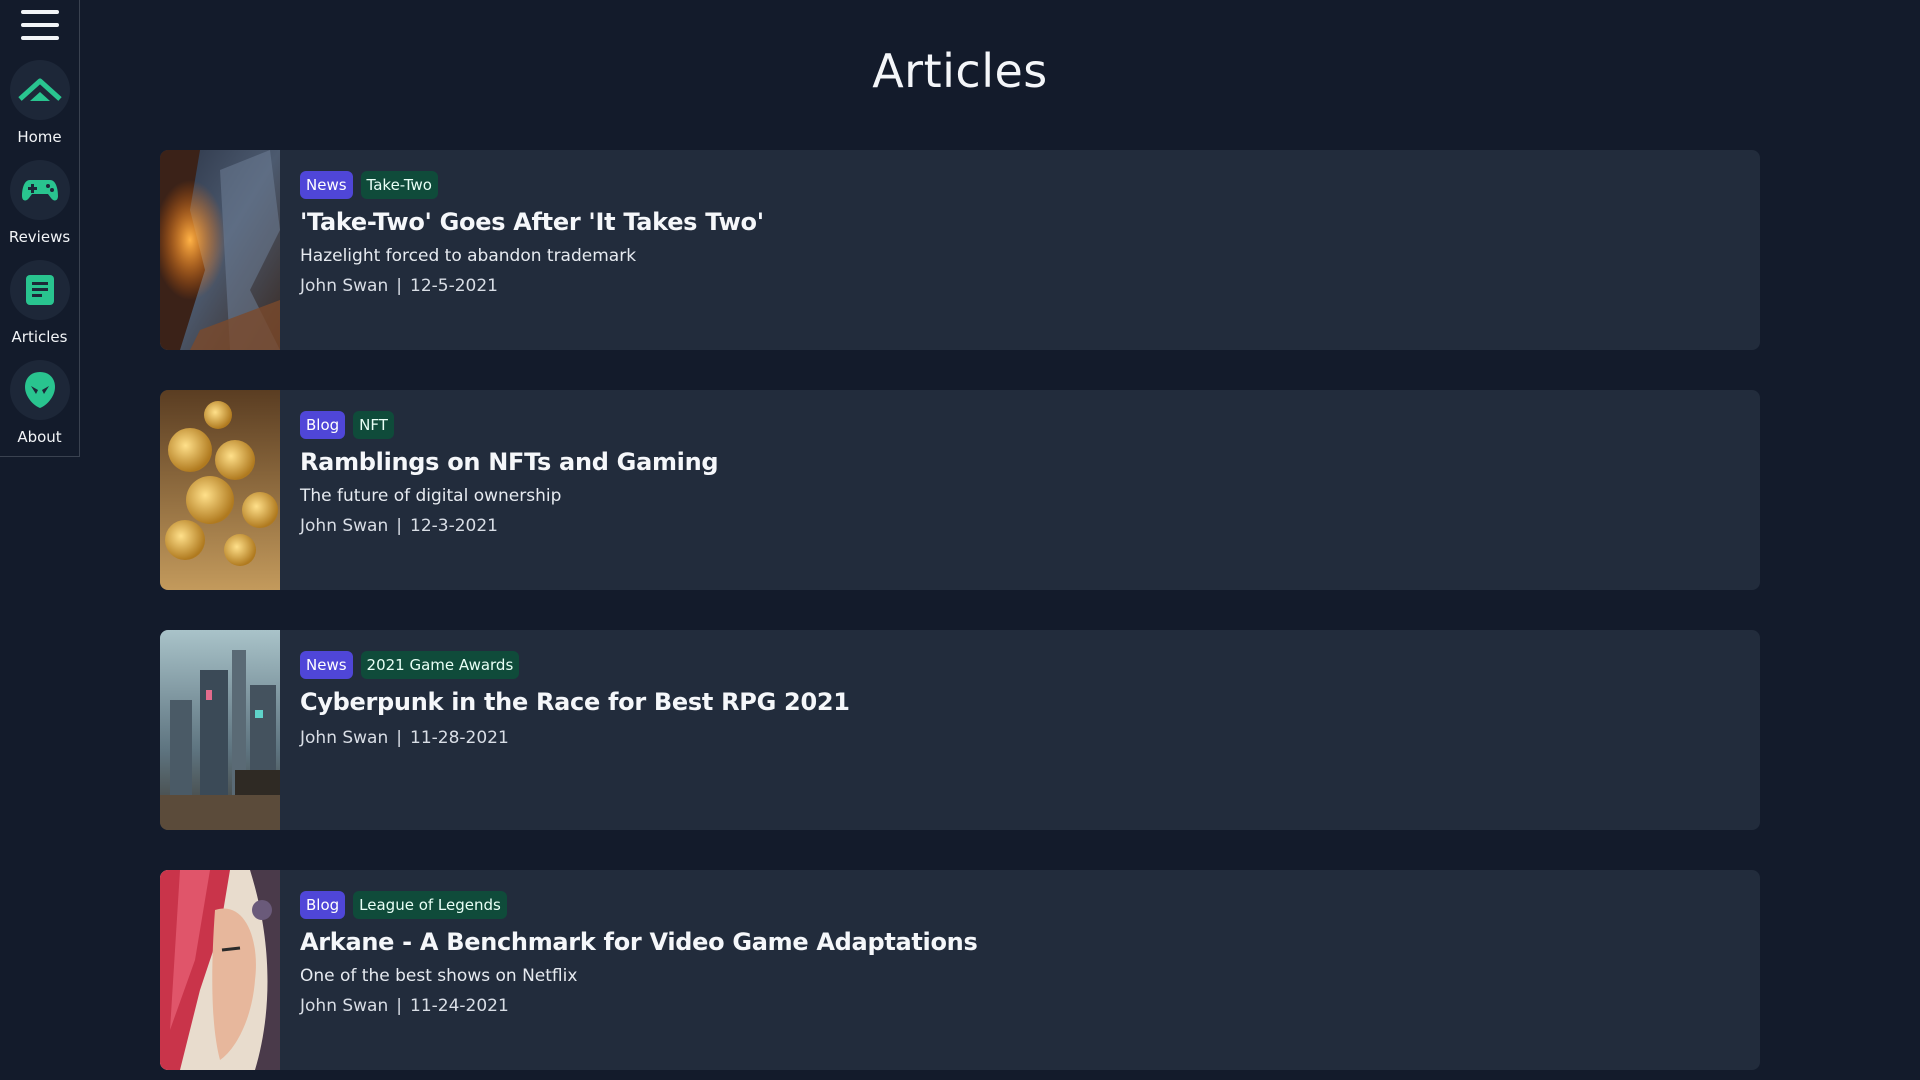  I want to click on article-title: 'Take-Two' Goes After 'It Takes Two', so click(532, 222).